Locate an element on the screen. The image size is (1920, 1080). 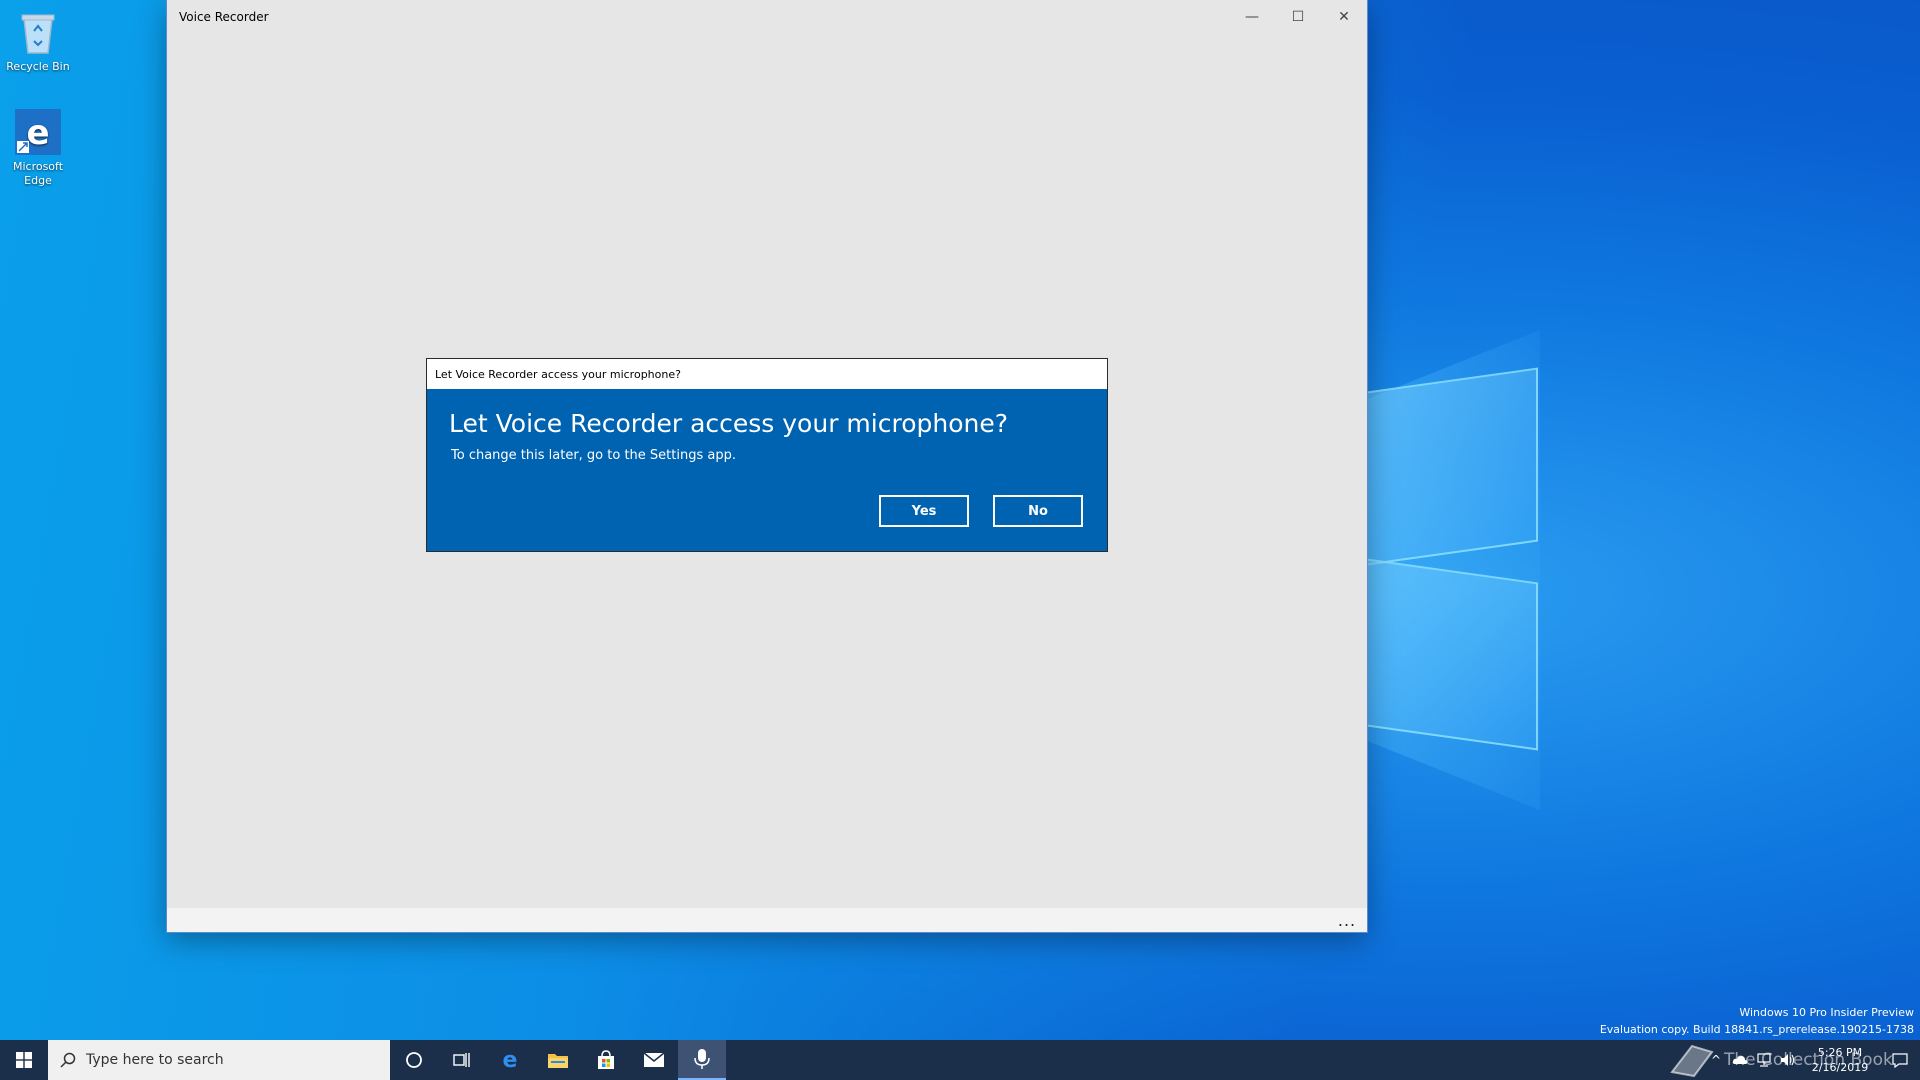
wallpaper-windows-logo is located at coordinates (1460, 559).